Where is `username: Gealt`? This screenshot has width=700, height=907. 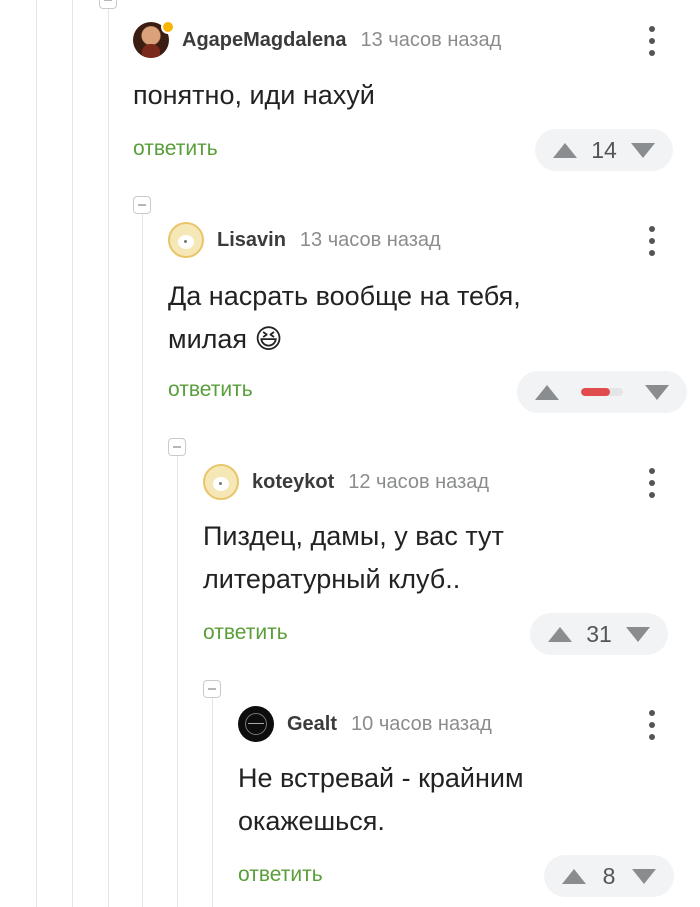
username: Gealt is located at coordinates (312, 724).